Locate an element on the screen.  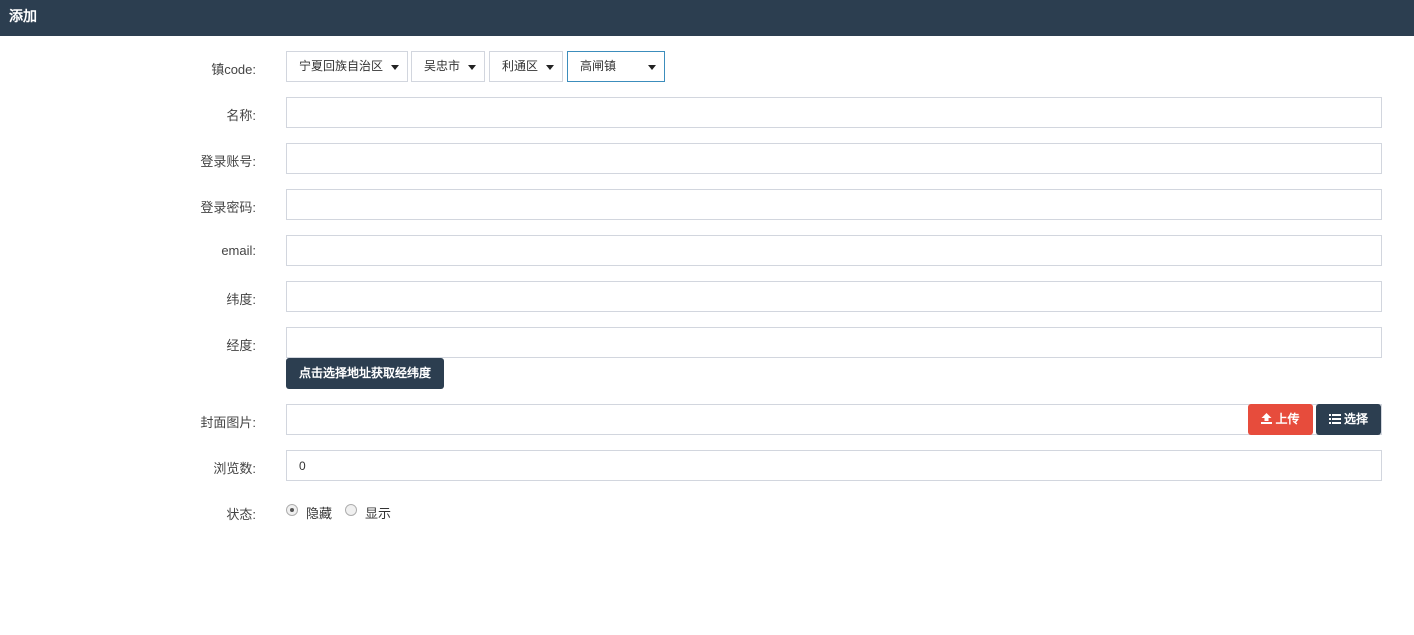
password-label: 登录密码: is located at coordinates (228, 207).